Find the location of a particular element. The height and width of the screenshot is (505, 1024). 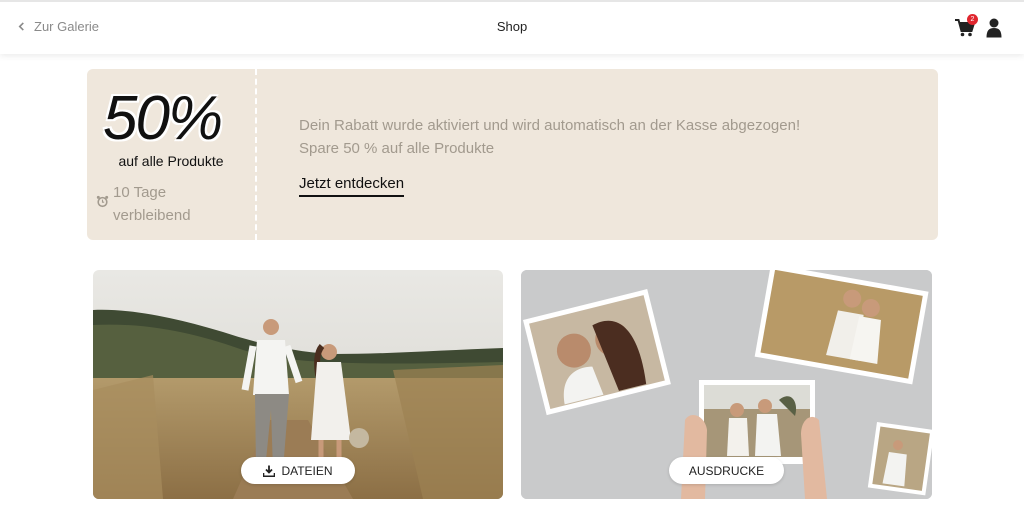

files-button-label: DATEIEN is located at coordinates (307, 470).